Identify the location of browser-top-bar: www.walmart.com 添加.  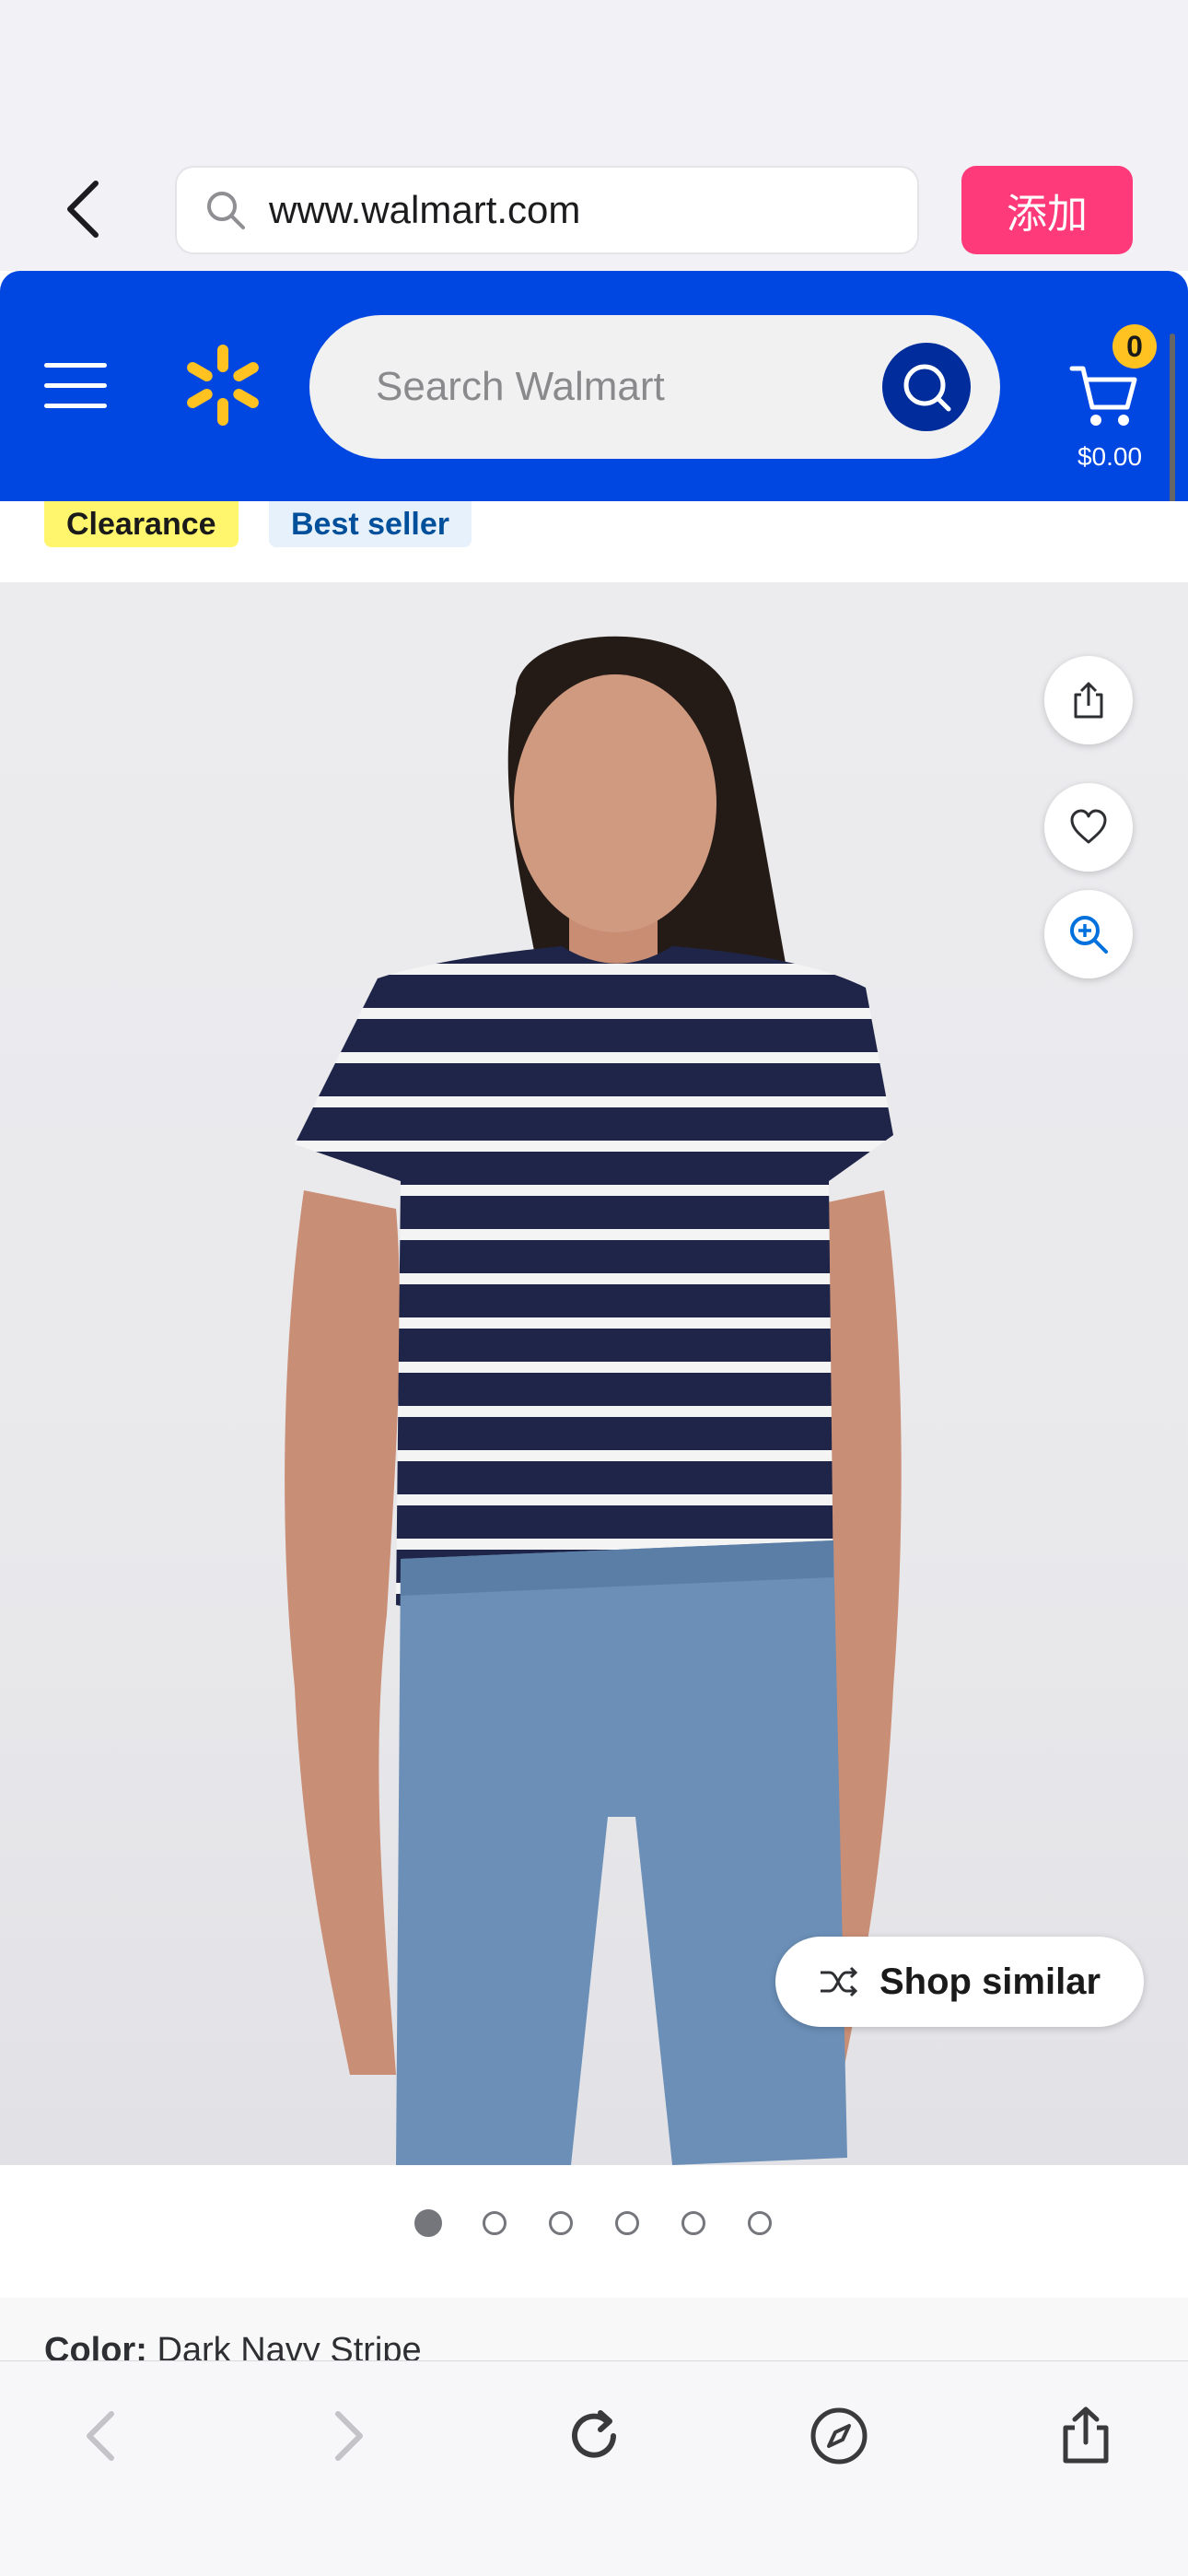
(594, 135).